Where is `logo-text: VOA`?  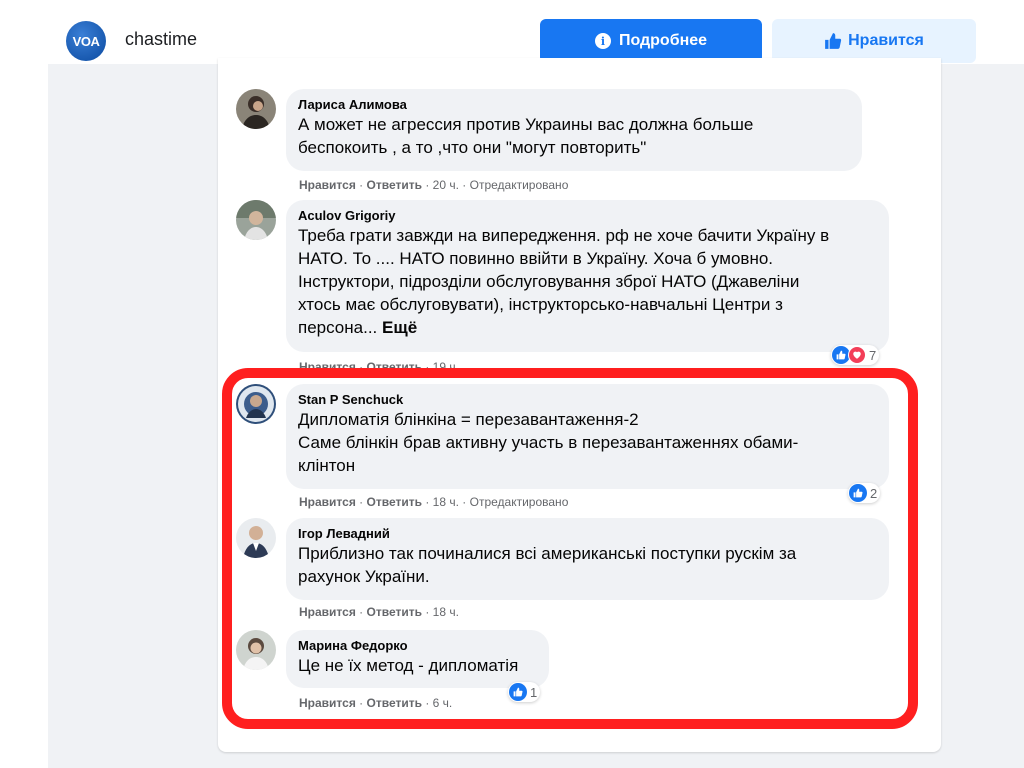
logo-text: VOA is located at coordinates (86, 41).